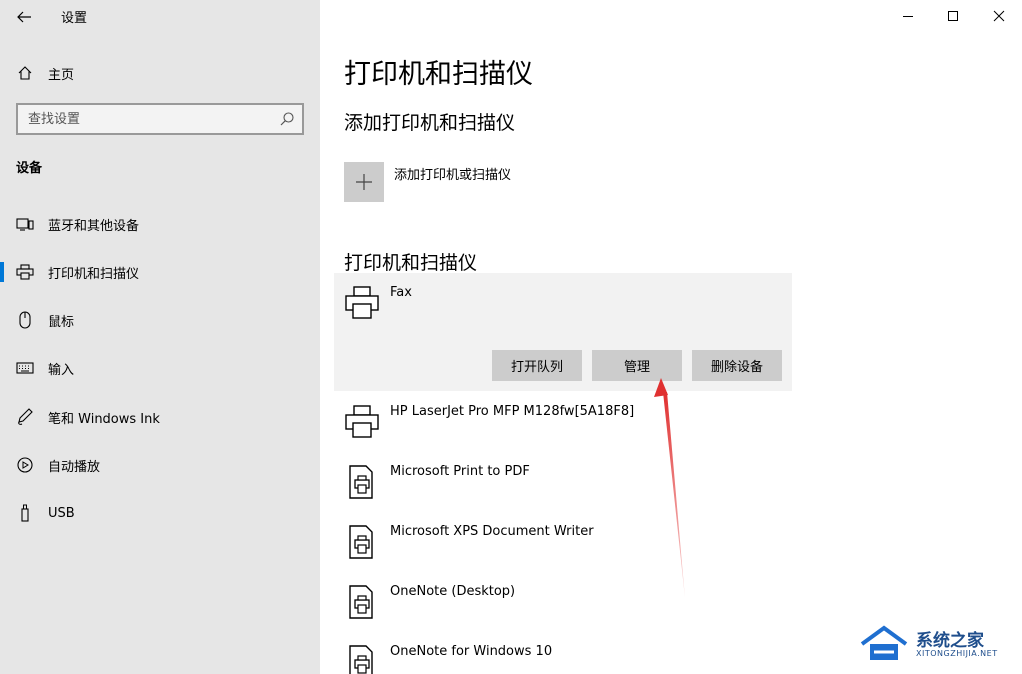 Image resolution: width=1022 pixels, height=674 pixels. What do you see at coordinates (401, 292) in the screenshot?
I see `printer-name: Fax` at bounding box center [401, 292].